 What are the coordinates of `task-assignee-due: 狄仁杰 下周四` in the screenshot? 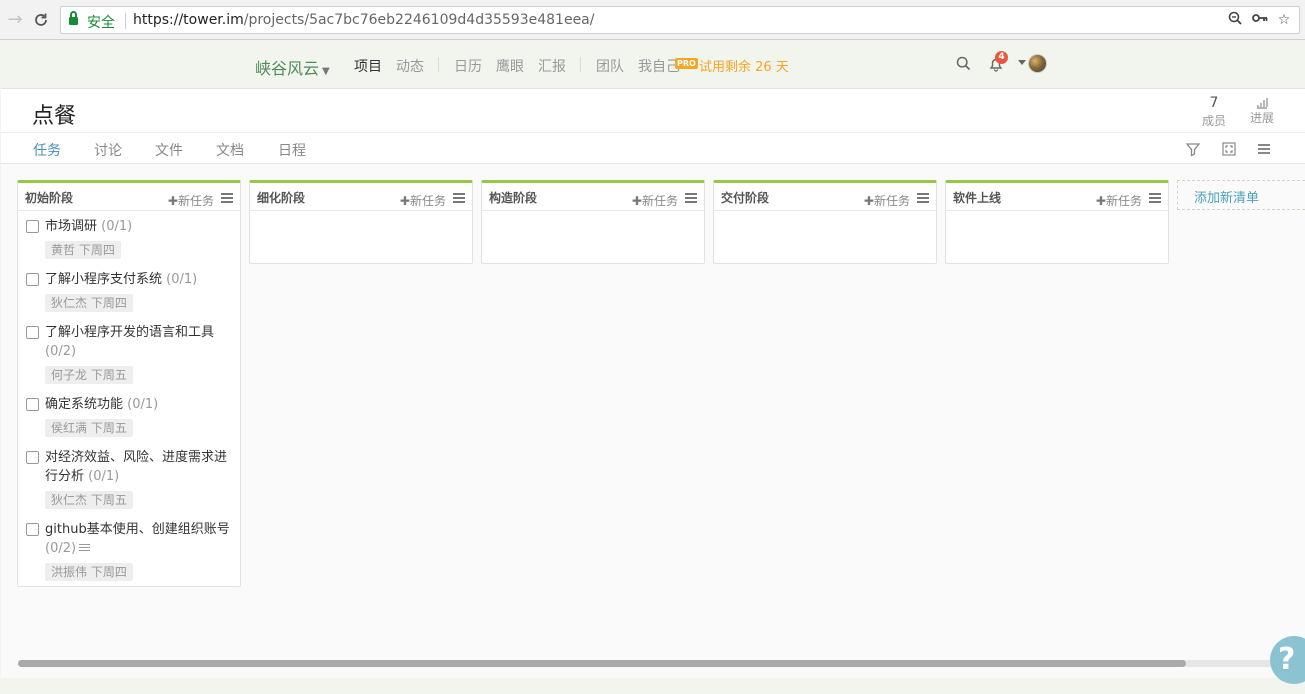 It's located at (89, 303).